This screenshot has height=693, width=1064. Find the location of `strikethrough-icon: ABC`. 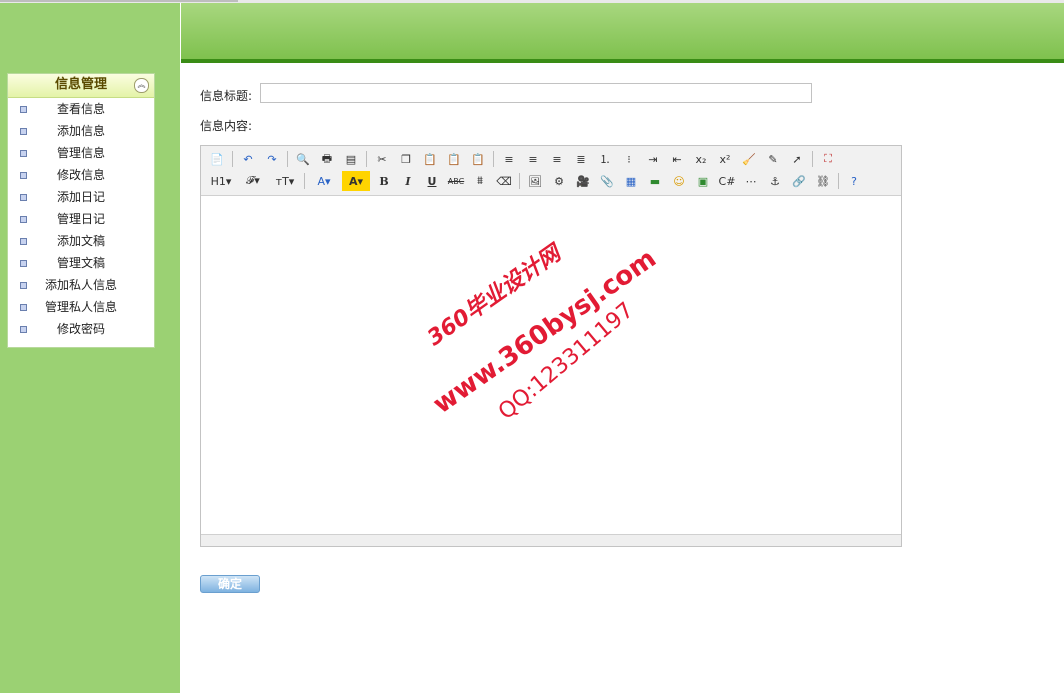

strikethrough-icon: ABC is located at coordinates (456, 181).